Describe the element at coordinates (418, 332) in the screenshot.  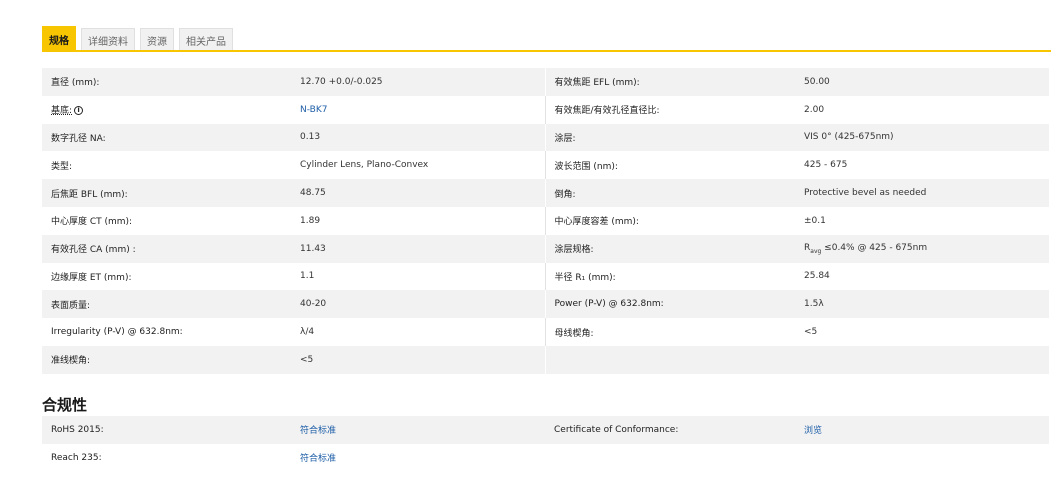
I see `spec-value: λ/4` at that location.